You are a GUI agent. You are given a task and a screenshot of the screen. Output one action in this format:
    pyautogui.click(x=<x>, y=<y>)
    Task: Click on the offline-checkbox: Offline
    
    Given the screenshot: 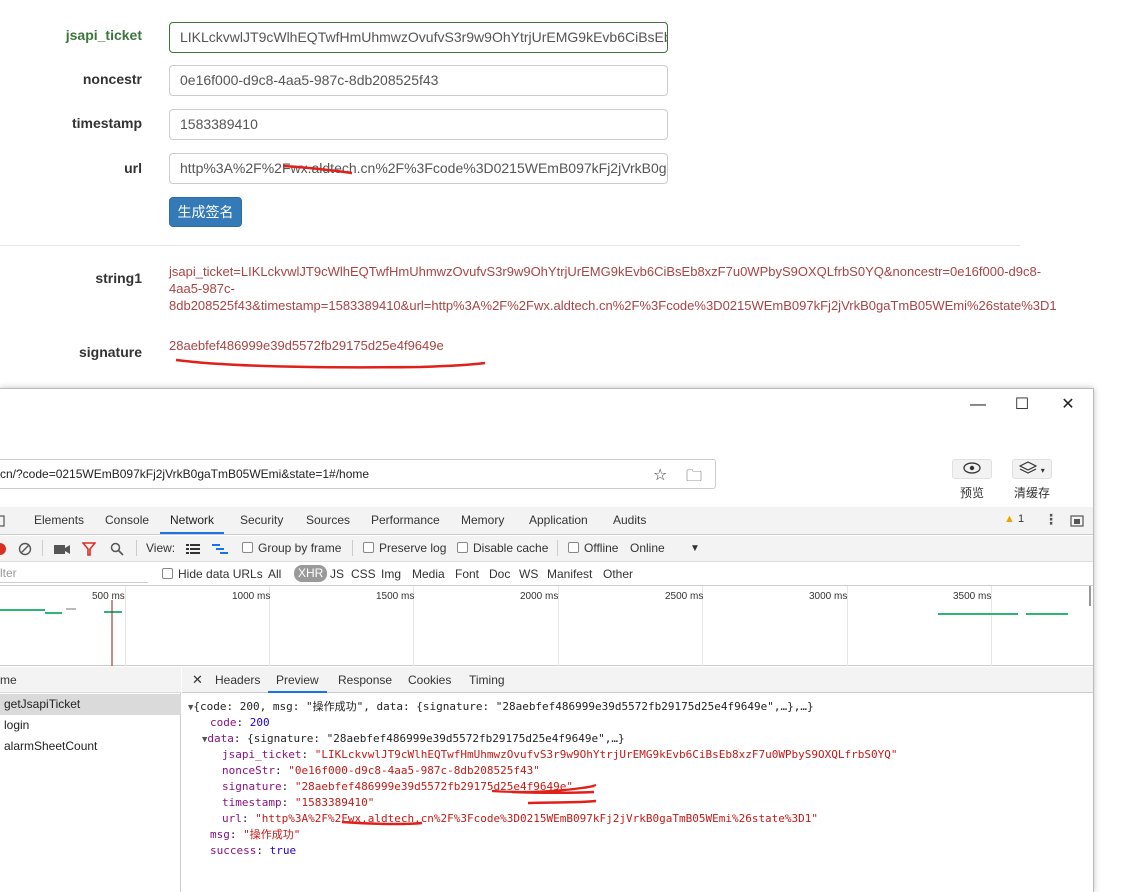 What is the action you would take?
    pyautogui.click(x=593, y=548)
    